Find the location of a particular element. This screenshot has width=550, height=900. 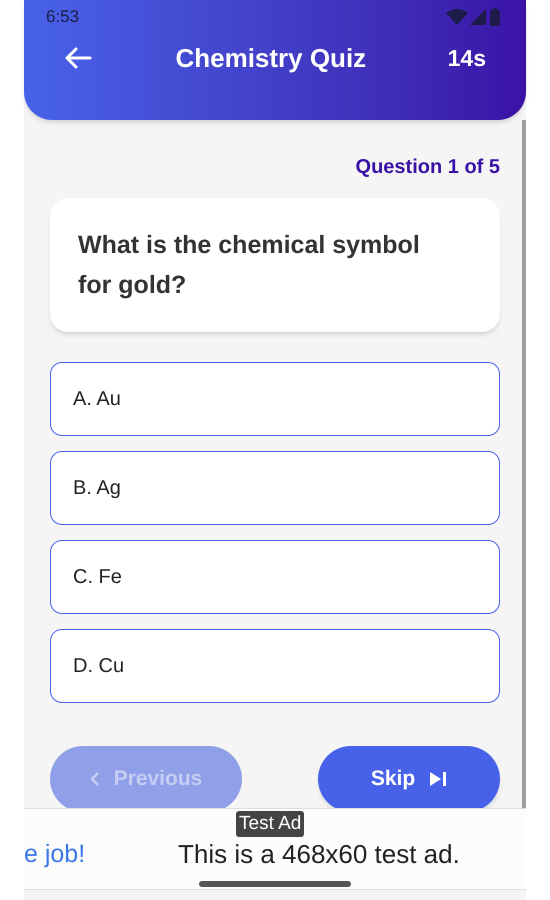

signal-icon is located at coordinates (478, 17).